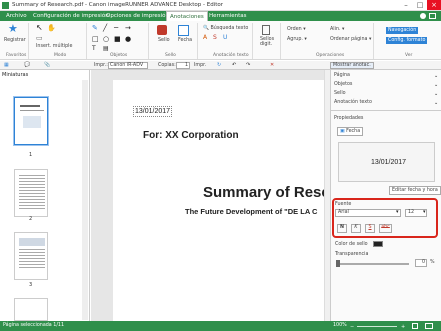 The width and height of the screenshot is (441, 331). I want to click on ellipse-icon: ○, so click(106, 39).